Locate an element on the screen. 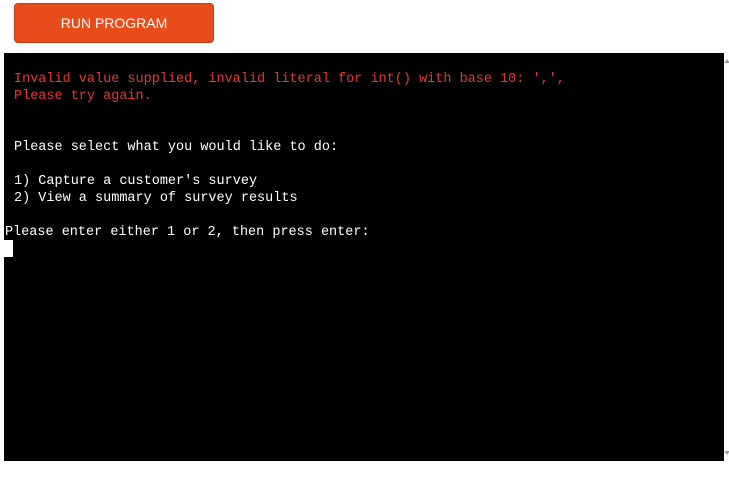 The width and height of the screenshot is (729, 491). scroll-down-arrow-icon is located at coordinates (726, 453).